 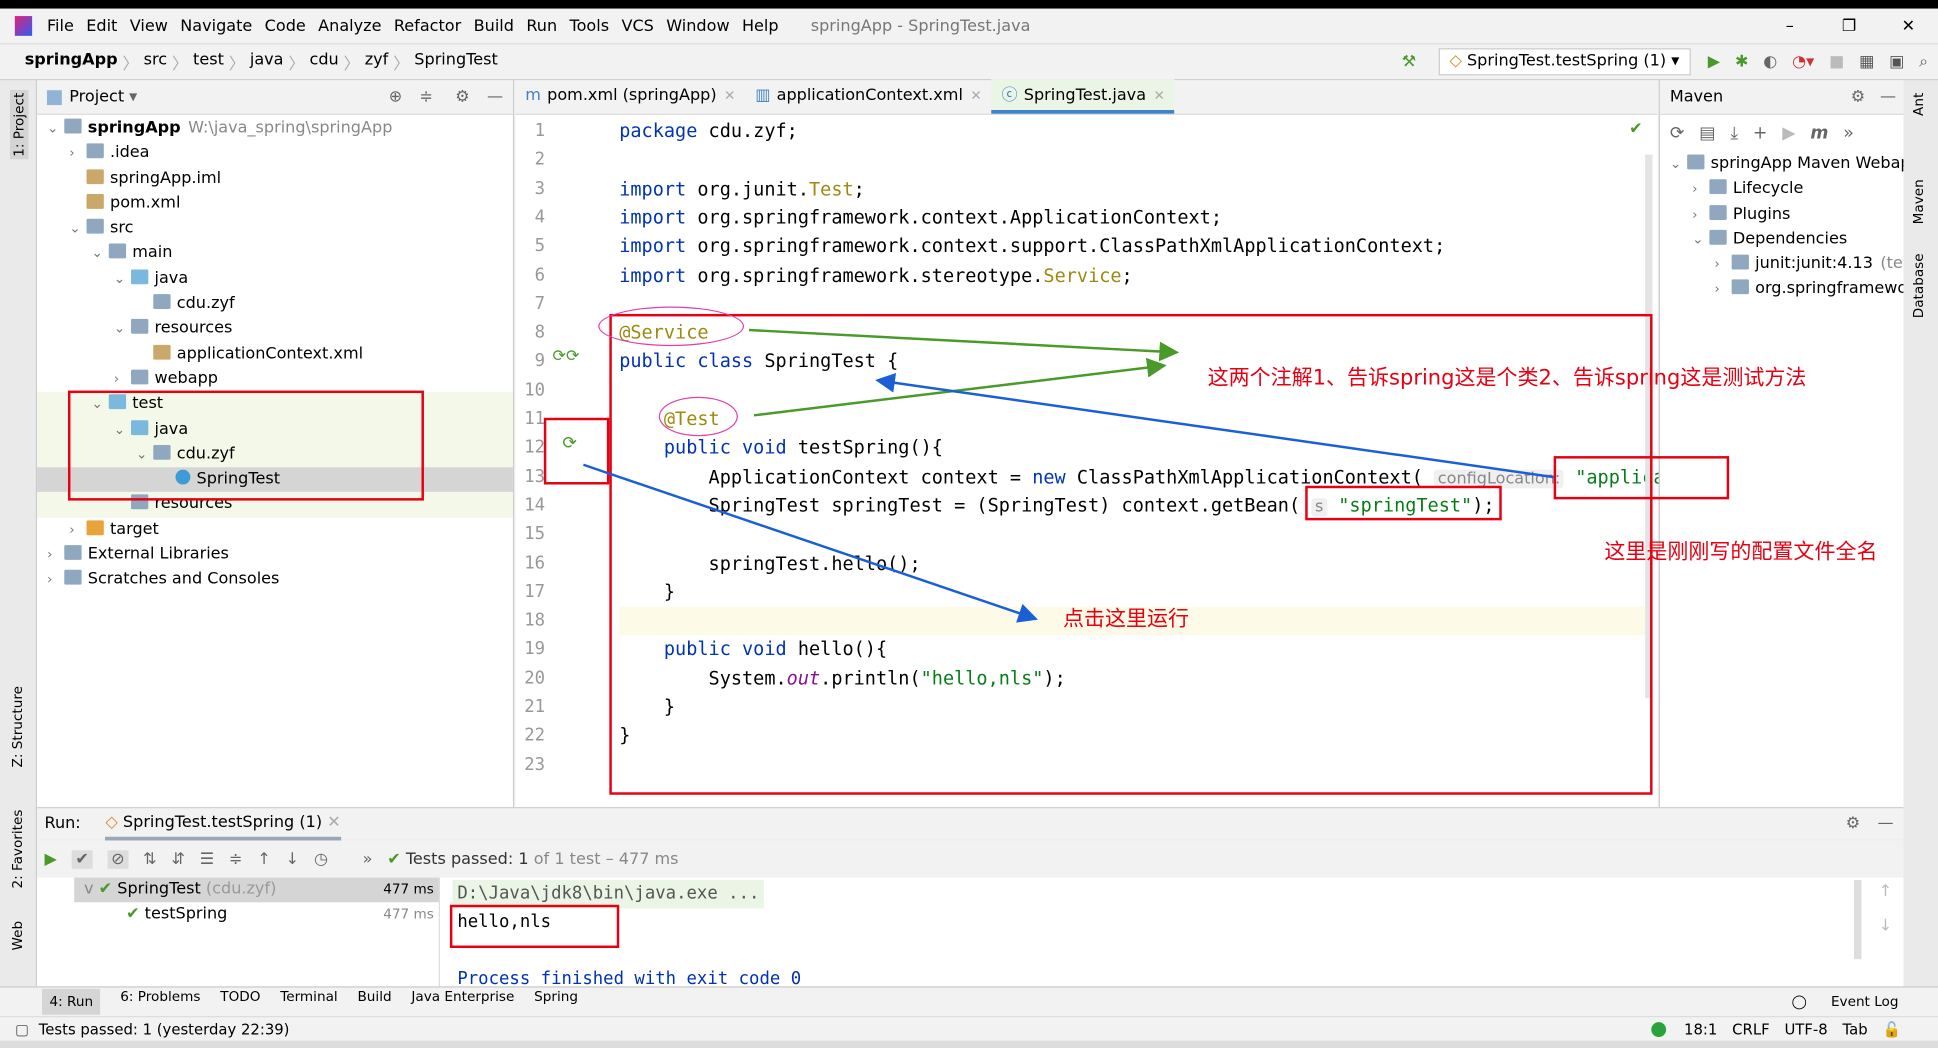 I want to click on click-run-note: 点击这里运行, so click(x=1126, y=619).